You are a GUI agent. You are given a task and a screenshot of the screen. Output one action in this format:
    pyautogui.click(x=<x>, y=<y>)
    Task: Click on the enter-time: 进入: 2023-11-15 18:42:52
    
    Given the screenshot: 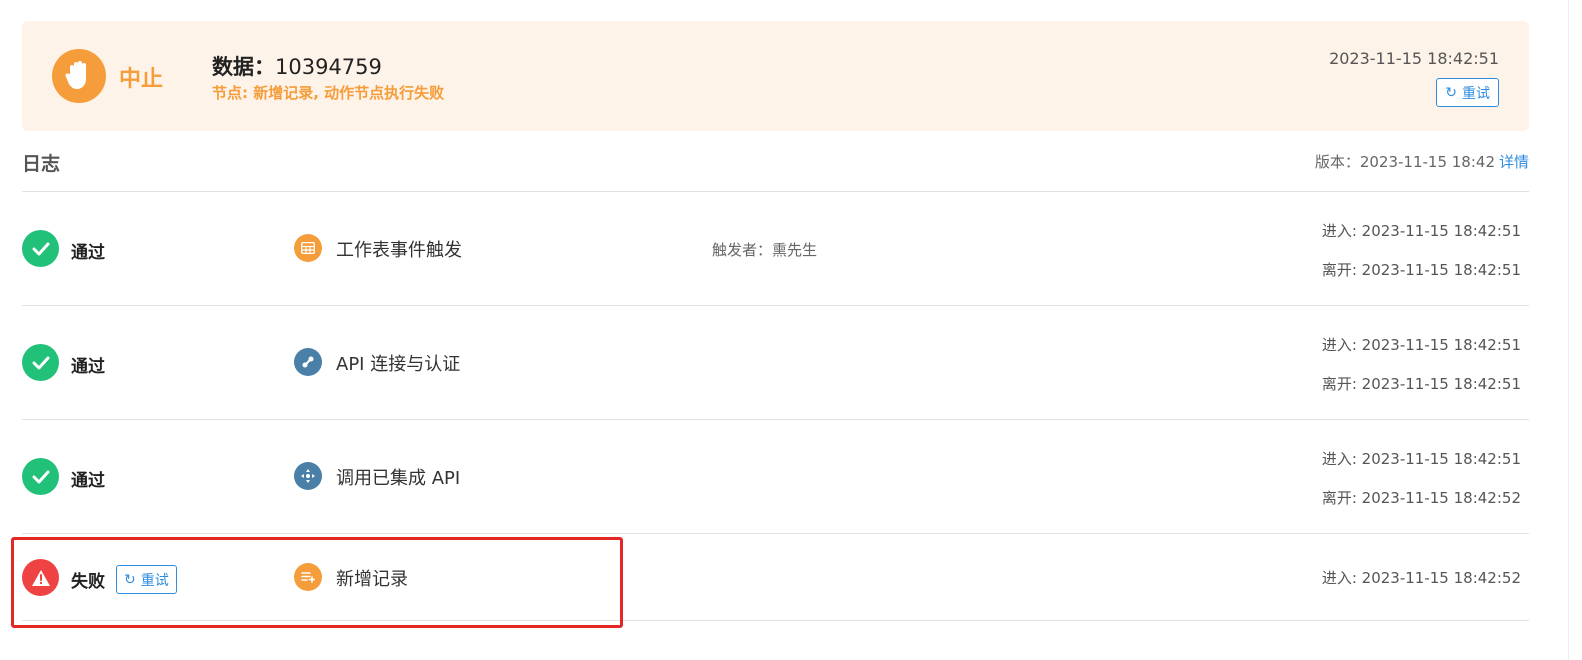 What is the action you would take?
    pyautogui.click(x=1421, y=578)
    